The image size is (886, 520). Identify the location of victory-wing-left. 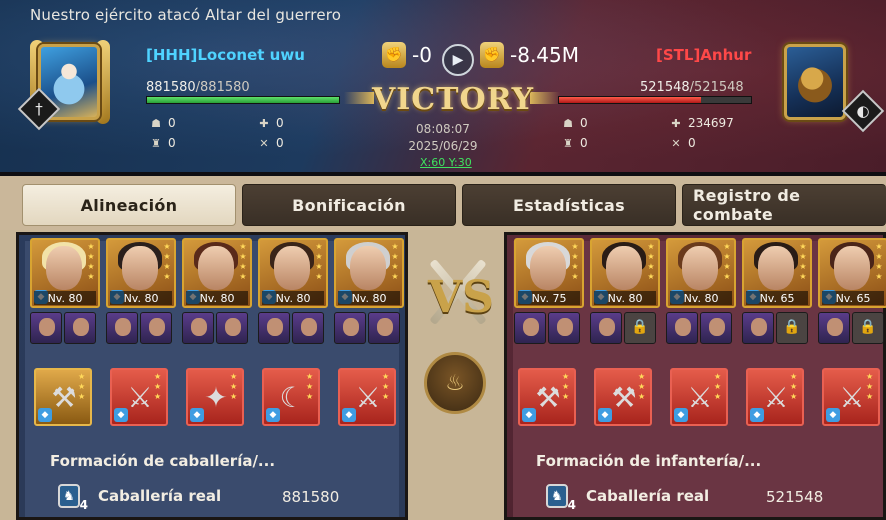
(359, 98).